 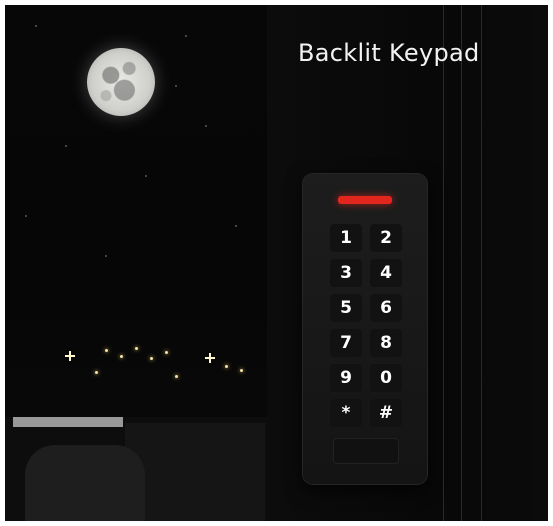 What do you see at coordinates (365, 200) in the screenshot?
I see `status-indicator-led` at bounding box center [365, 200].